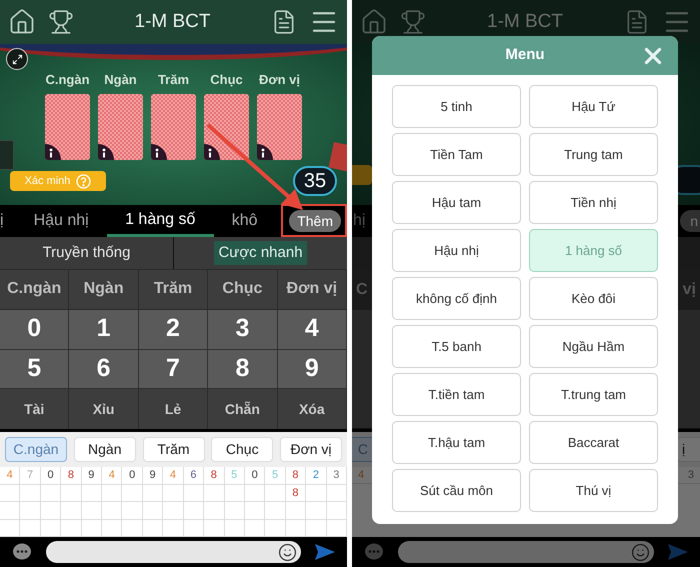 This screenshot has width=700, height=567. Describe the element at coordinates (287, 552) in the screenshot. I see `emoji-icon` at that location.